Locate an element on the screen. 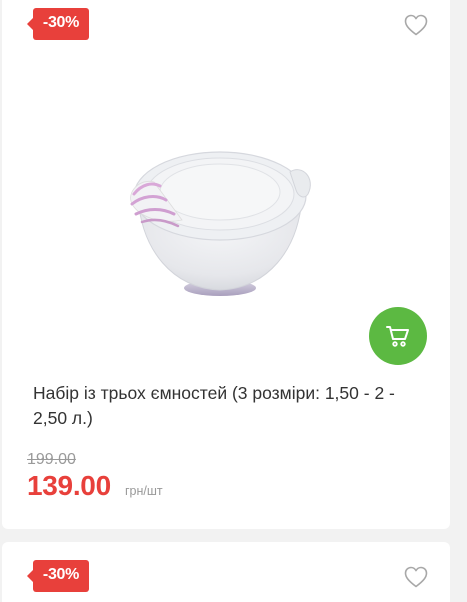  old-price: 199.00 is located at coordinates (51, 459).